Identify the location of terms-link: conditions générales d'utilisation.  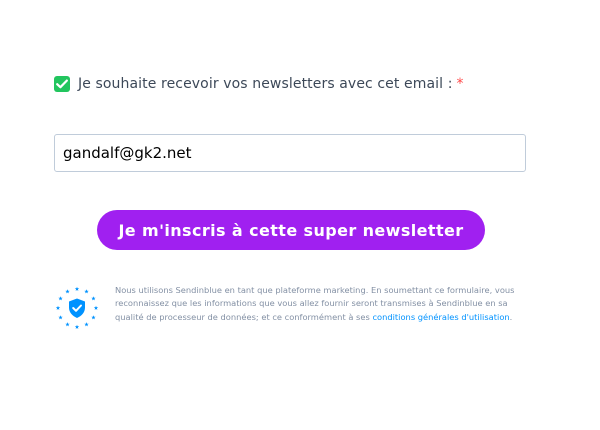
(440, 317).